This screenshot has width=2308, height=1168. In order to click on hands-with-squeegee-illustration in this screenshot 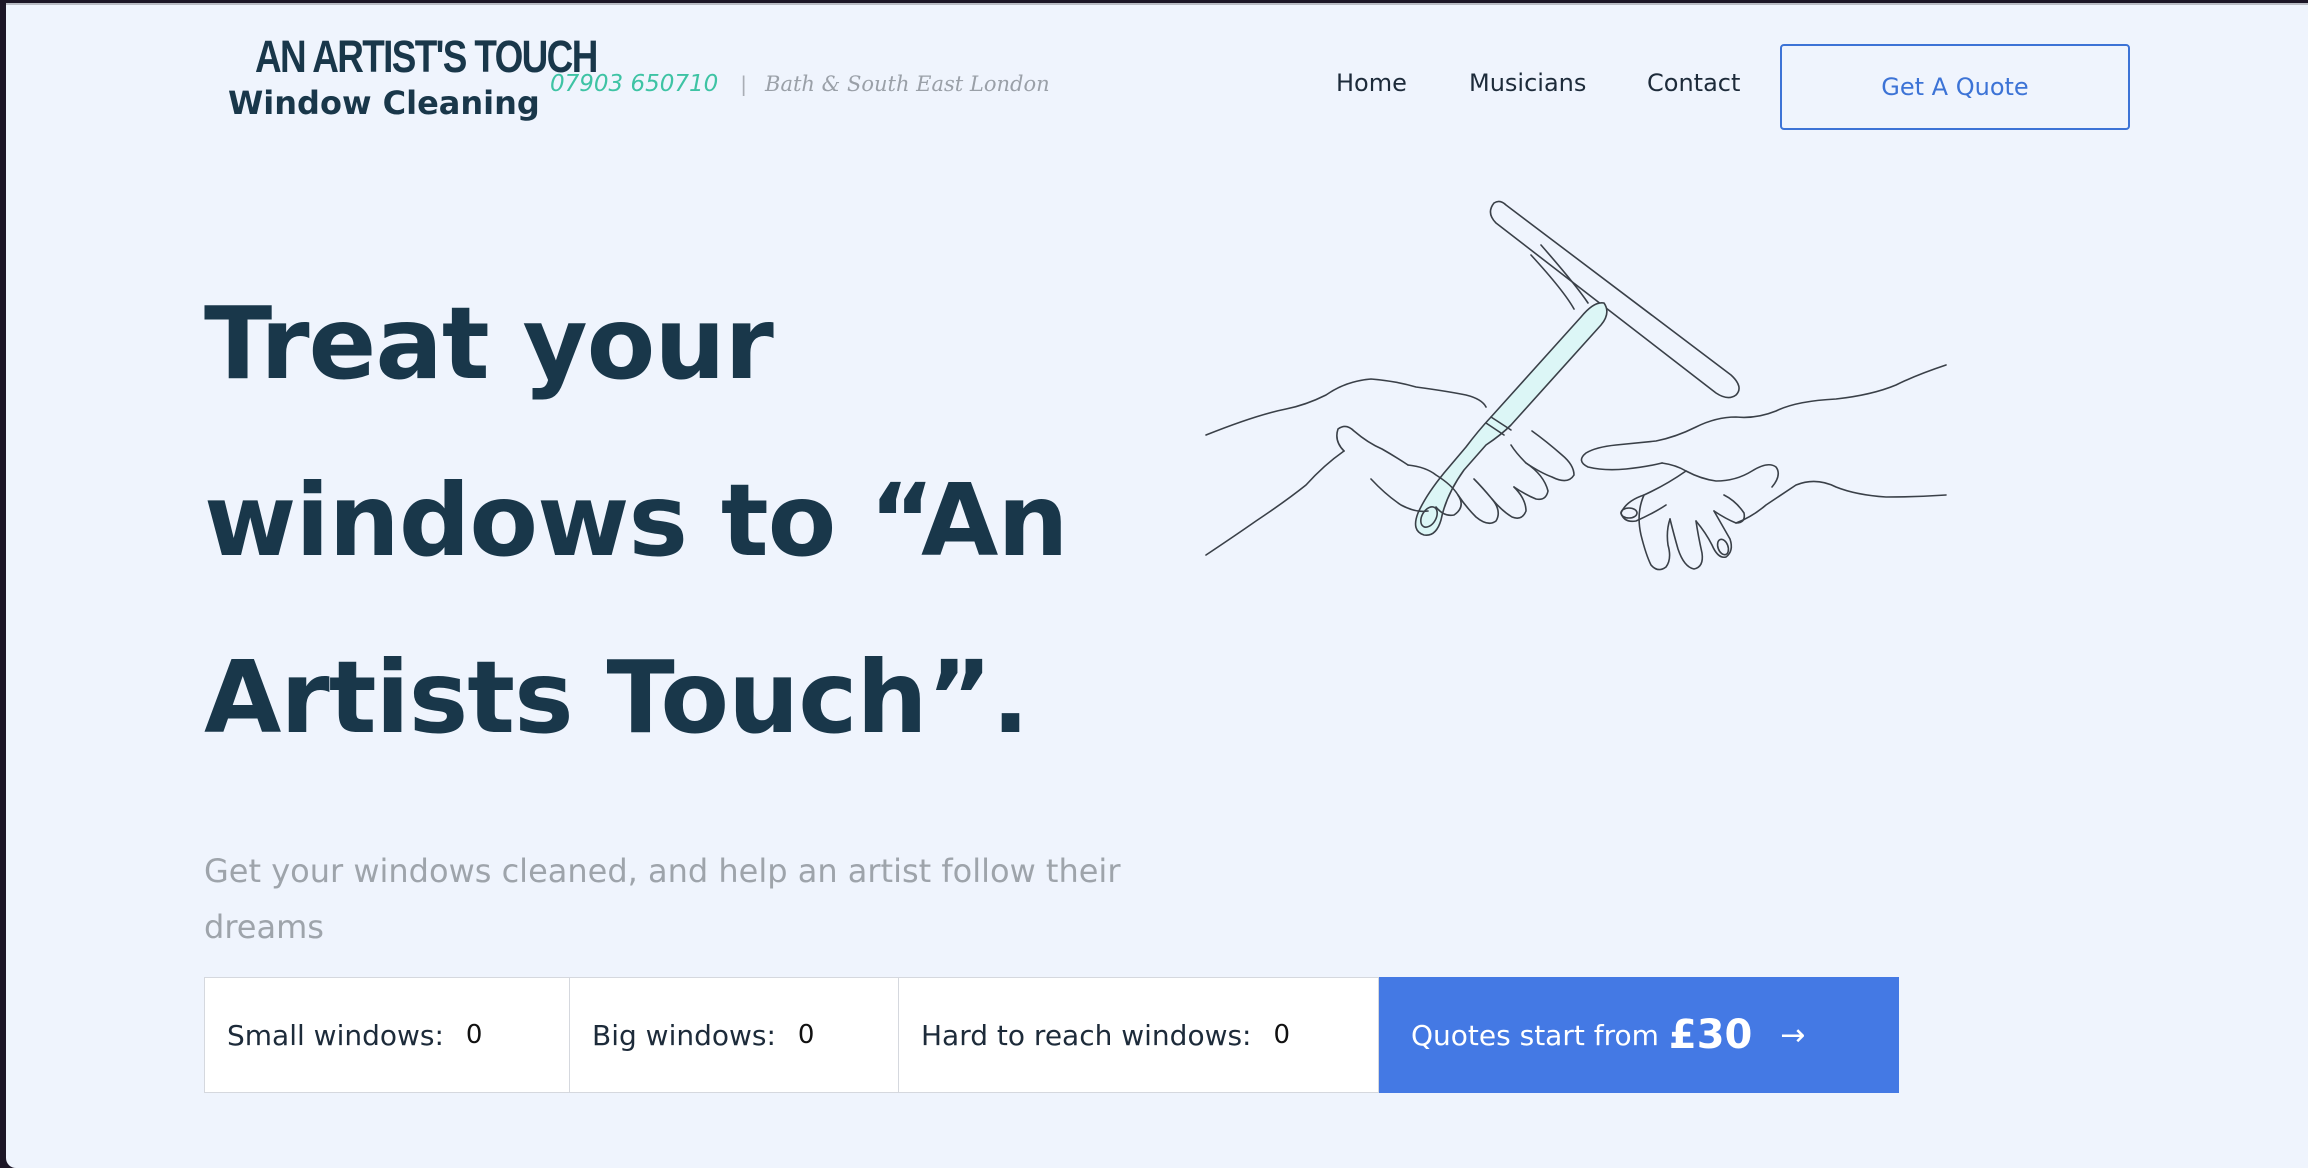, I will do `click(1576, 385)`.